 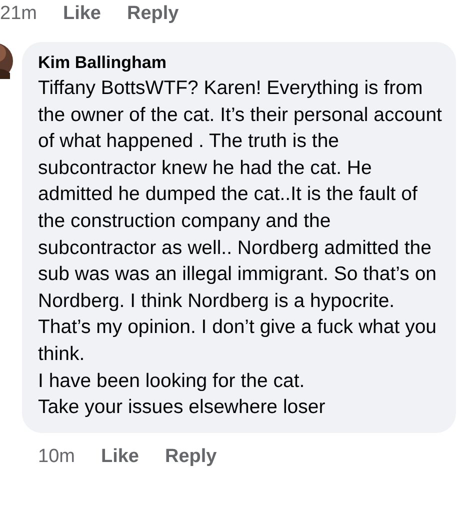 What do you see at coordinates (182, 407) in the screenshot?
I see `comment-text: Take your issues elsewhere loser` at bounding box center [182, 407].